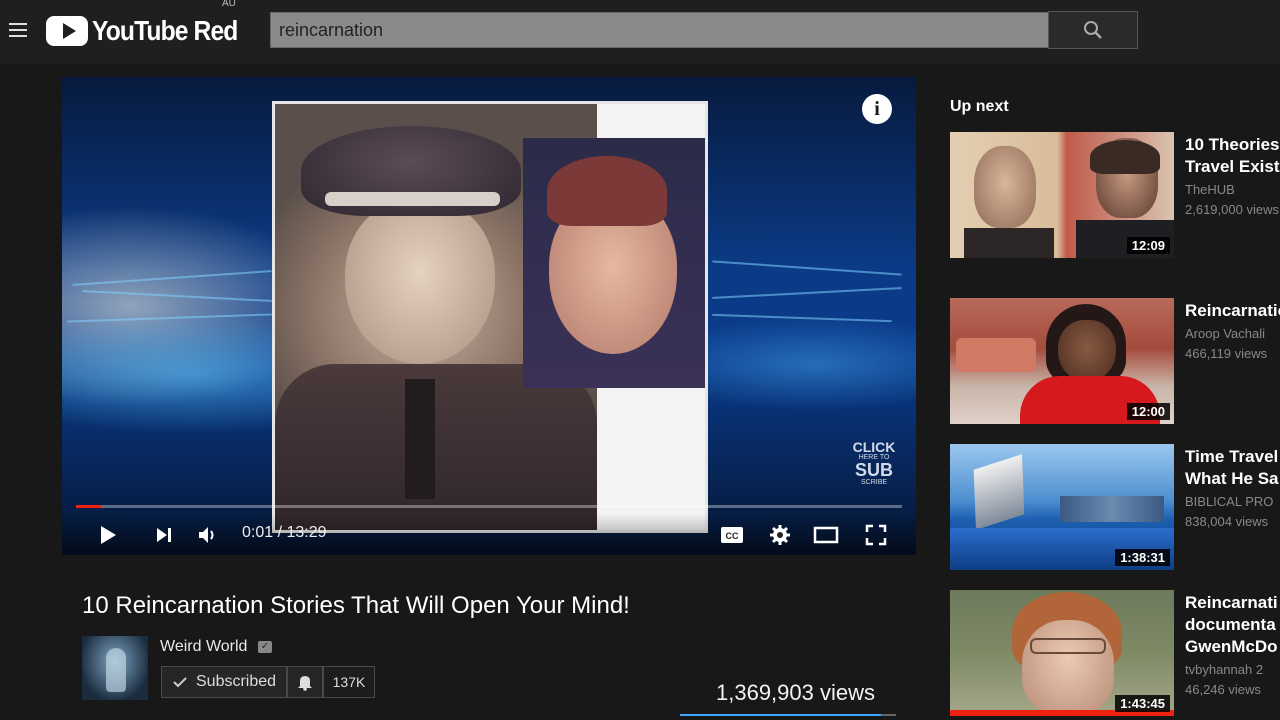 This screenshot has height=720, width=1280. Describe the element at coordinates (108, 535) in the screenshot. I see `play-icon` at that location.